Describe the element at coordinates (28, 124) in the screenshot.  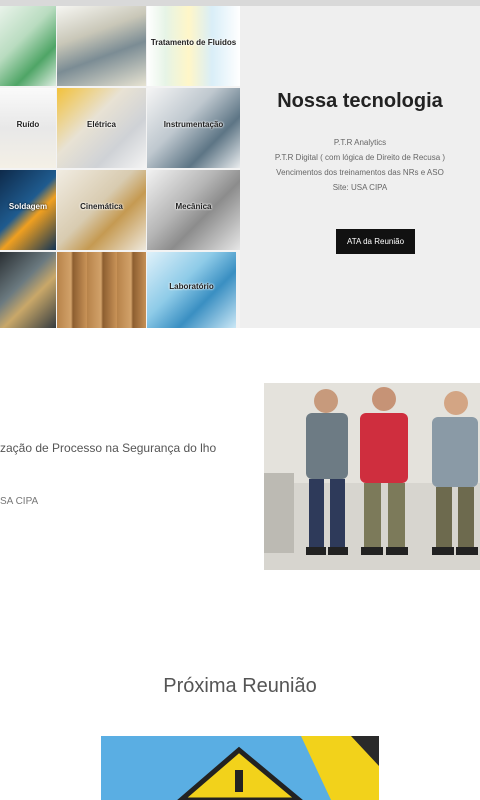
I see `collage-caption: Ruído` at that location.